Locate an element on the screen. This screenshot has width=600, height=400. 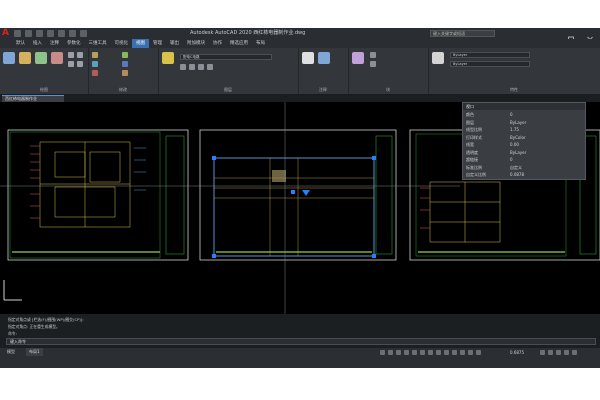
new-icon is located at coordinates (17, 33).